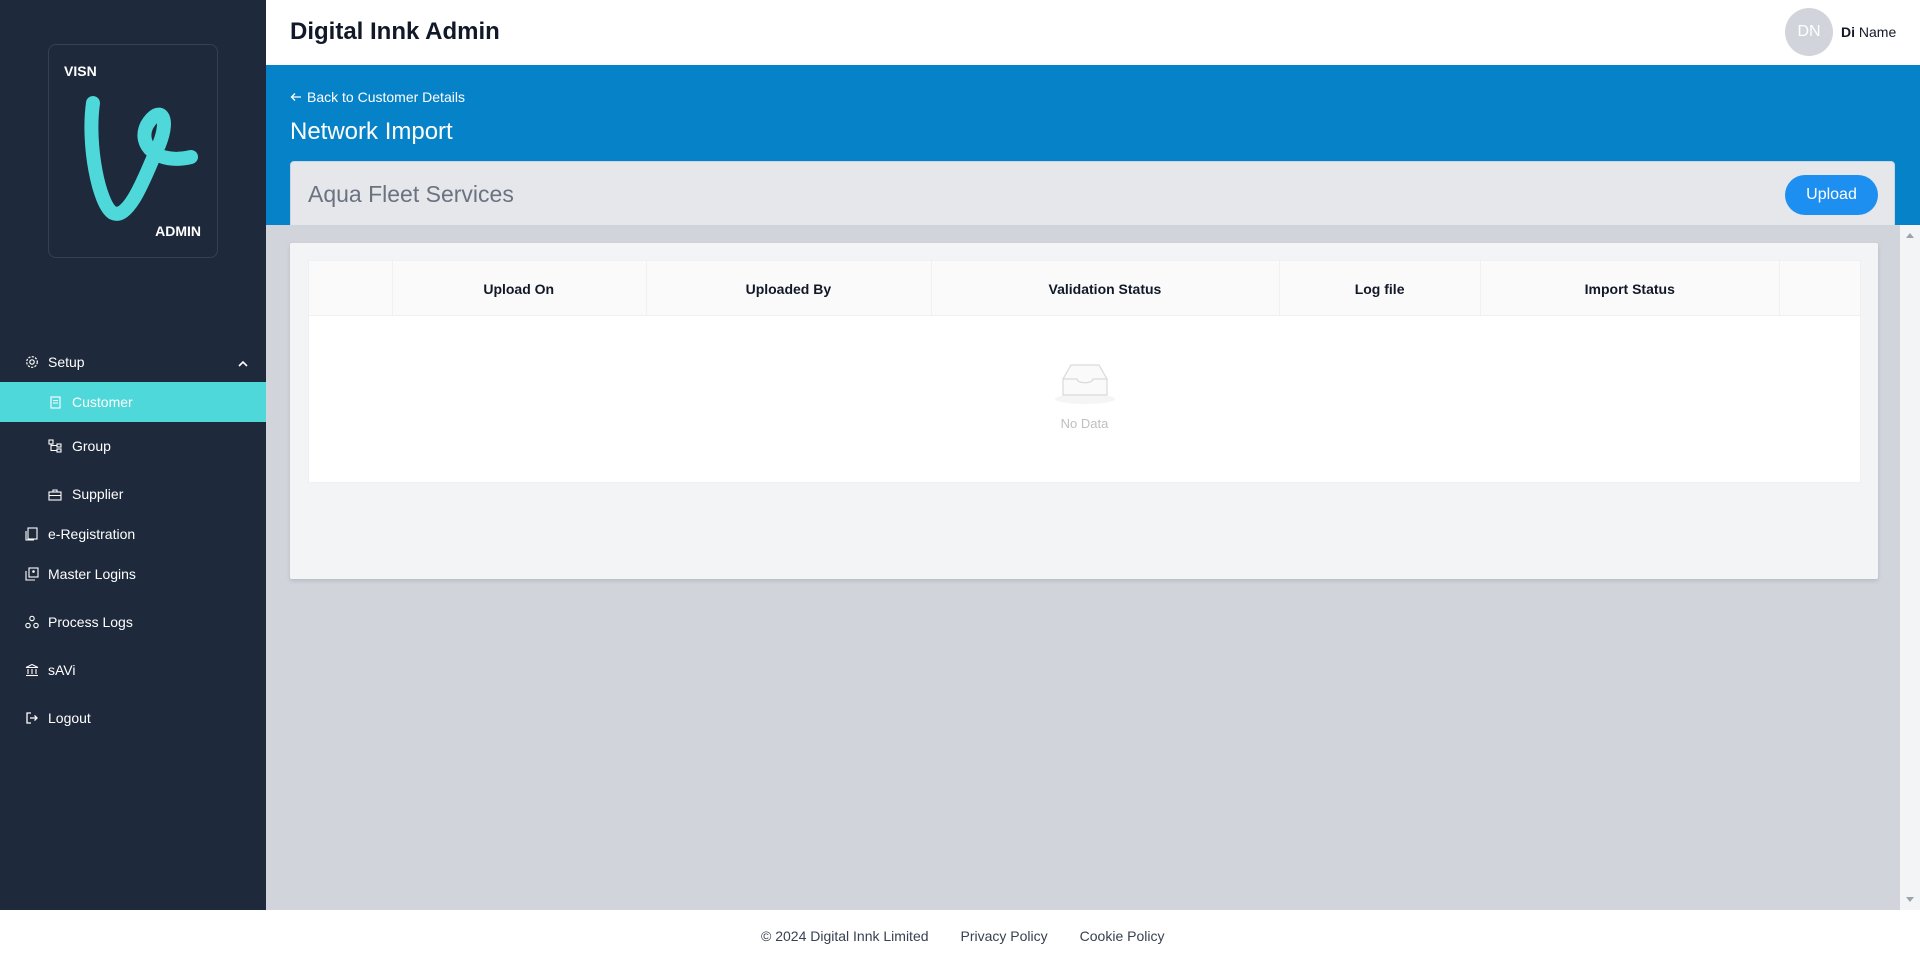 The image size is (1920, 962). I want to click on sidebar-item-master-logins: Master Logins, so click(133, 574).